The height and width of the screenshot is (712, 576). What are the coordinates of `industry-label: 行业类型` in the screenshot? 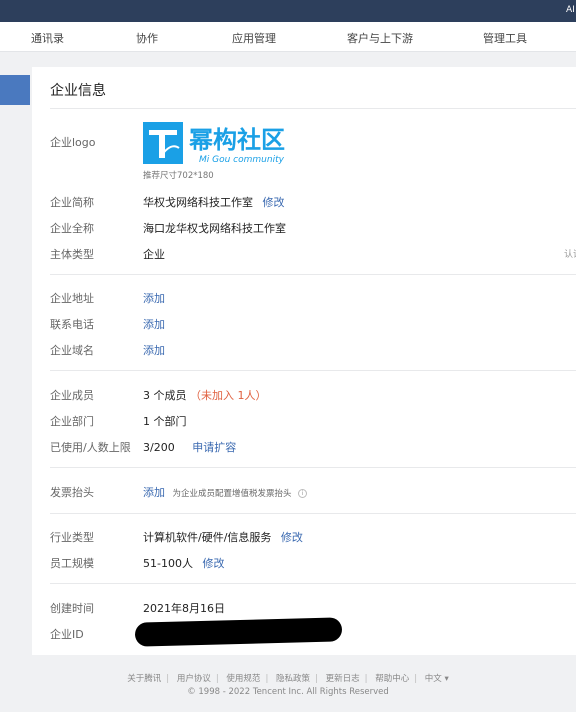 It's located at (72, 537).